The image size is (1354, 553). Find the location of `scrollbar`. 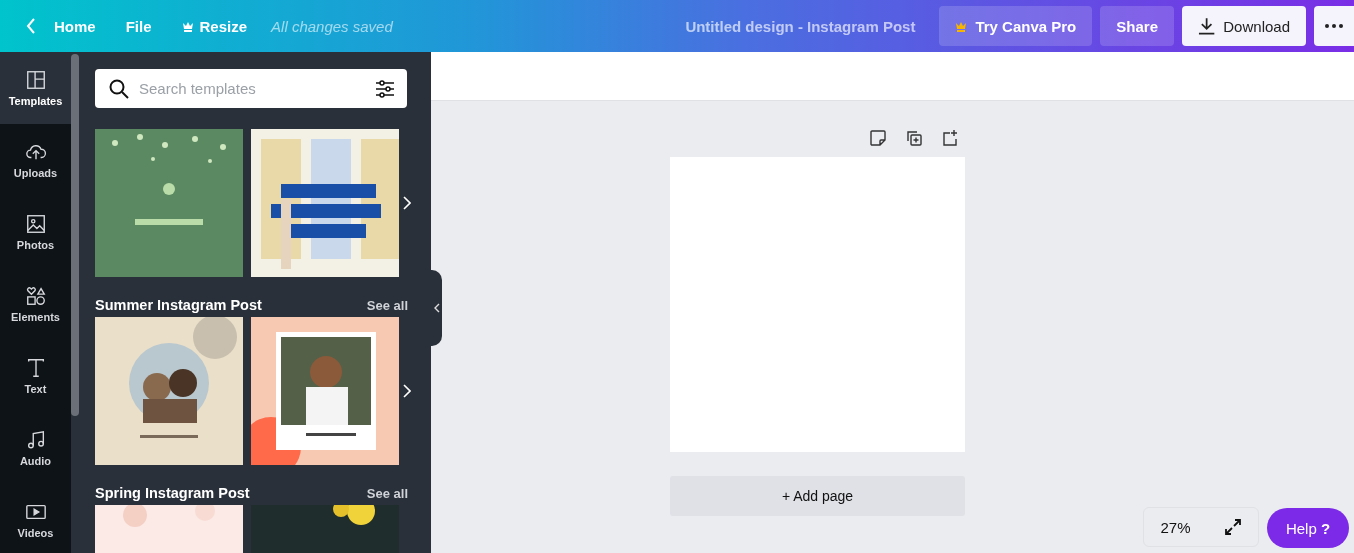

scrollbar is located at coordinates (75, 235).